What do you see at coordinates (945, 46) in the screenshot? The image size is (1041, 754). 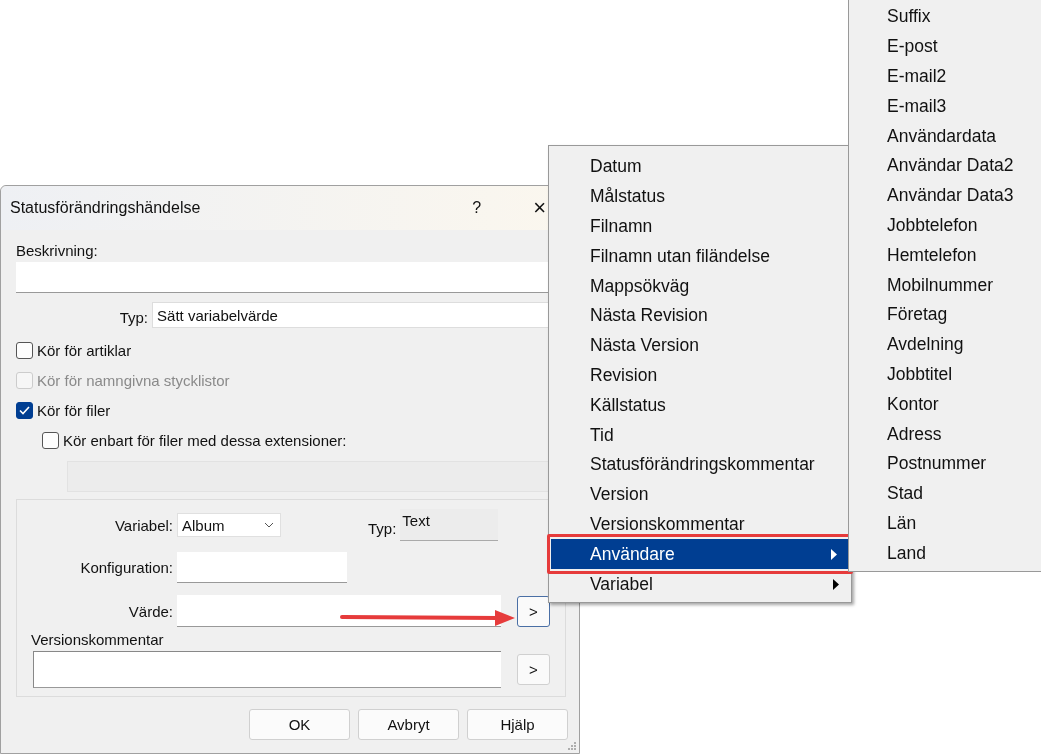 I see `menu-item: E-post` at bounding box center [945, 46].